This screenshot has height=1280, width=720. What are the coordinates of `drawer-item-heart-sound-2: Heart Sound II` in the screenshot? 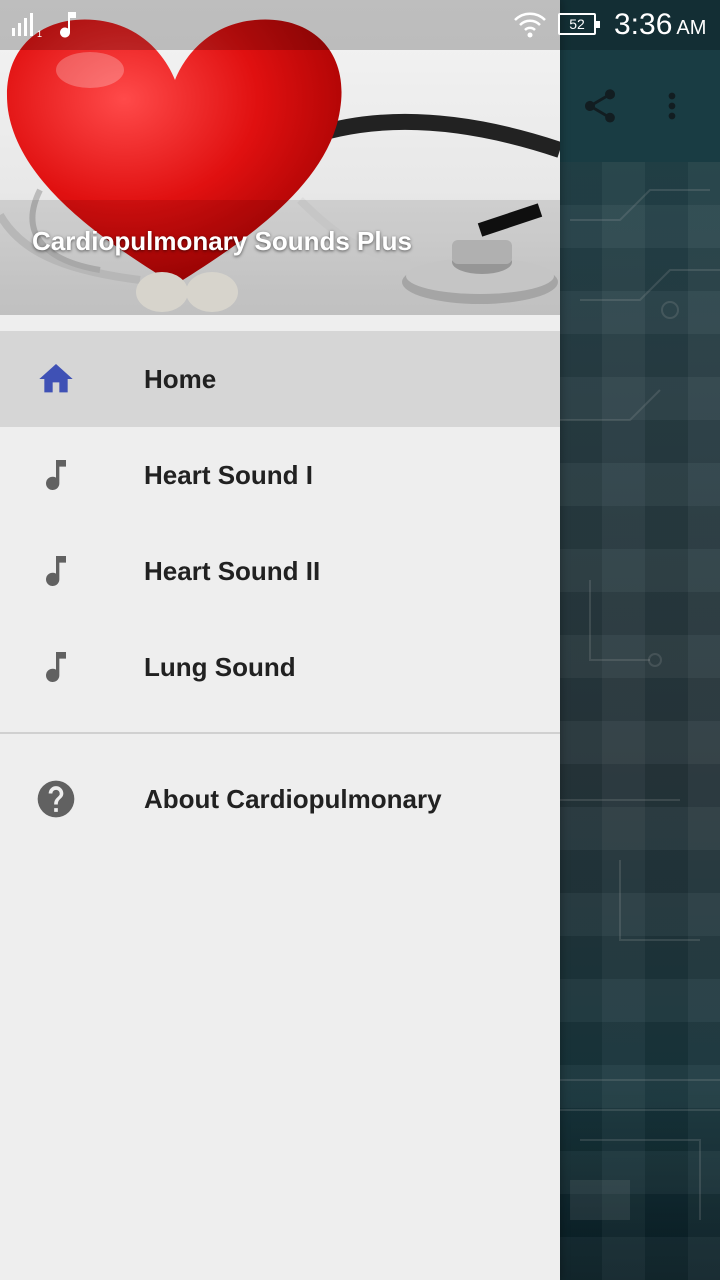 It's located at (280, 571).